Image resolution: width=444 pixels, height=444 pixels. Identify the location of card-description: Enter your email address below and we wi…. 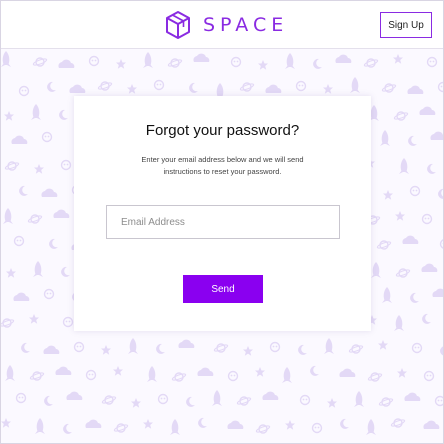
(222, 165).